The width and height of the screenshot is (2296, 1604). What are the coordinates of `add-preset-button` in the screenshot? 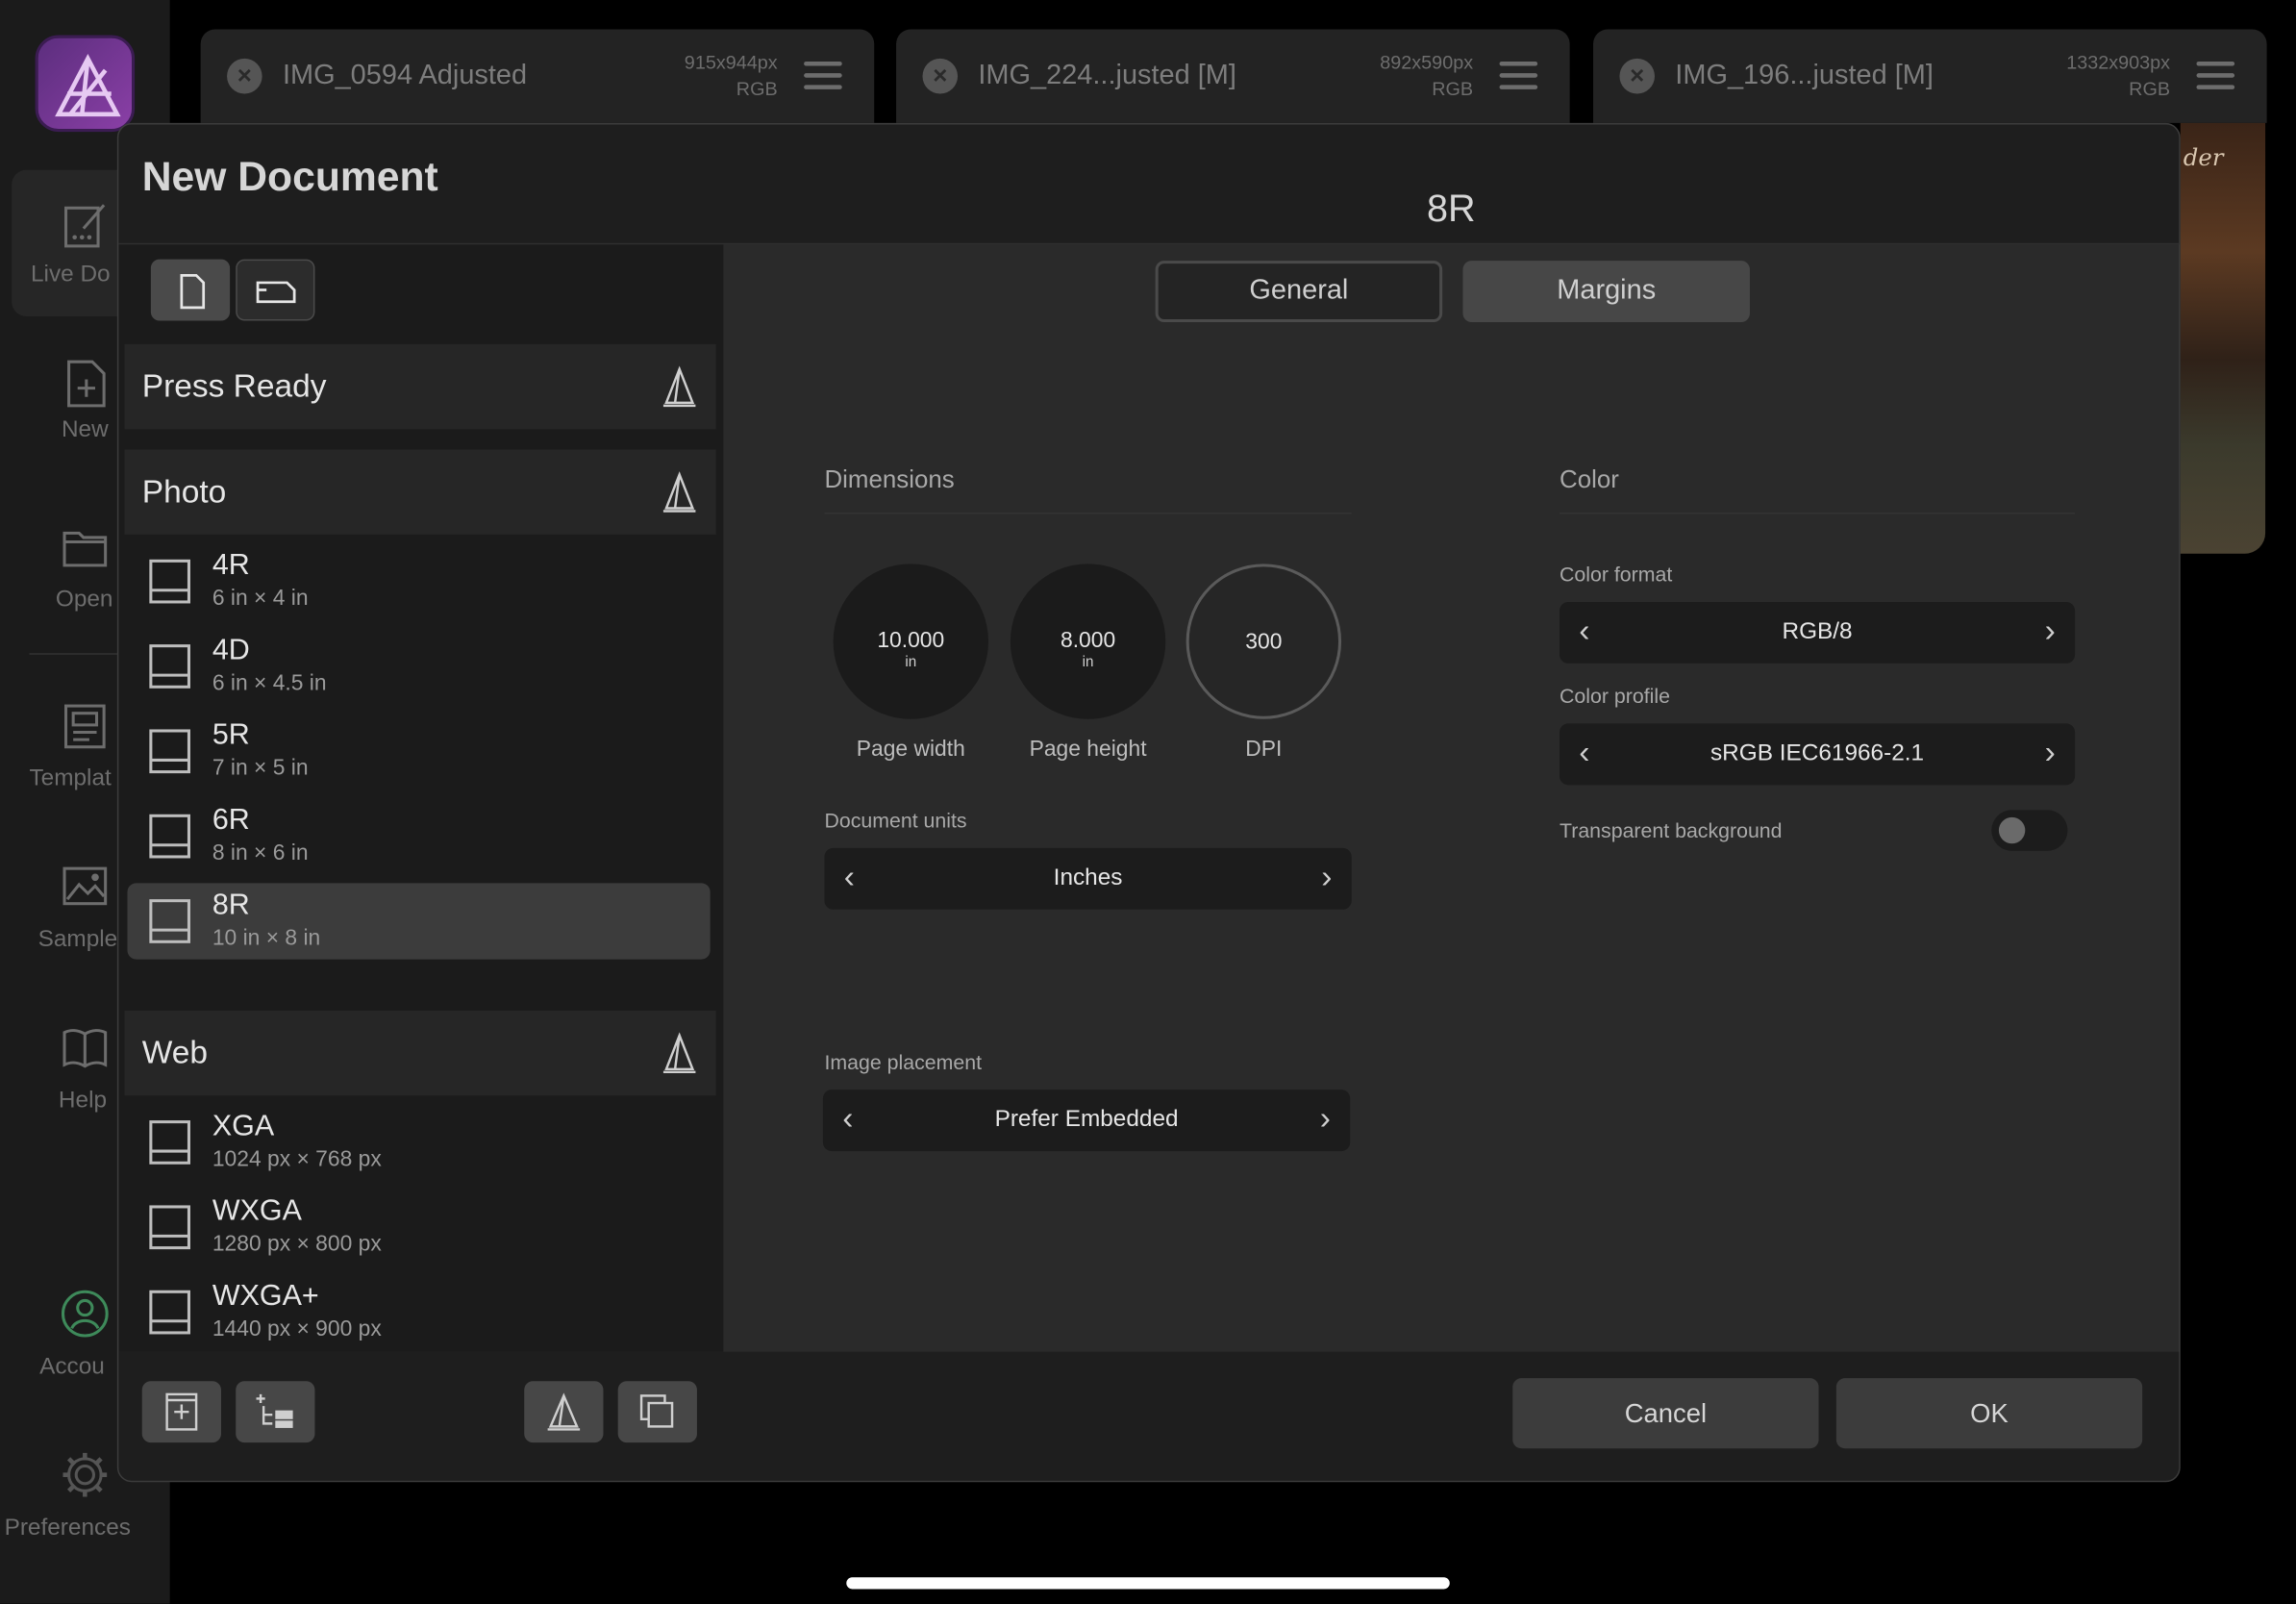 It's located at (181, 1412).